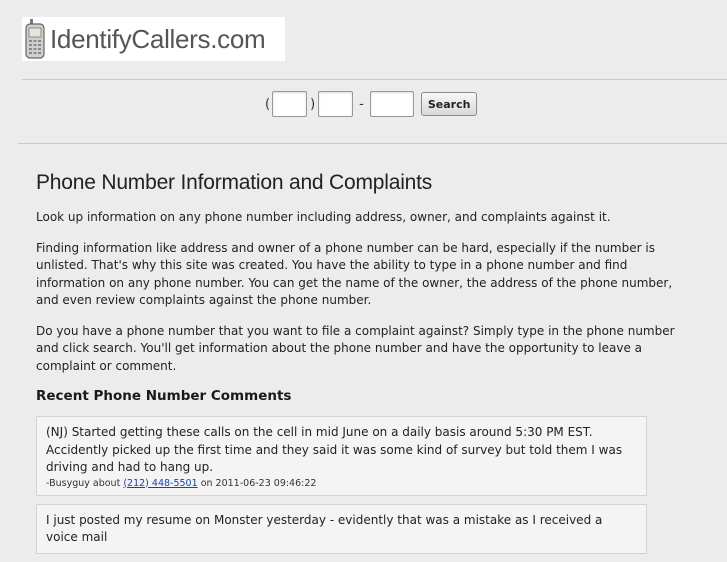 This screenshot has height=562, width=727. Describe the element at coordinates (158, 38) in the screenshot. I see `logo-text: IdentifyCallers.com` at that location.